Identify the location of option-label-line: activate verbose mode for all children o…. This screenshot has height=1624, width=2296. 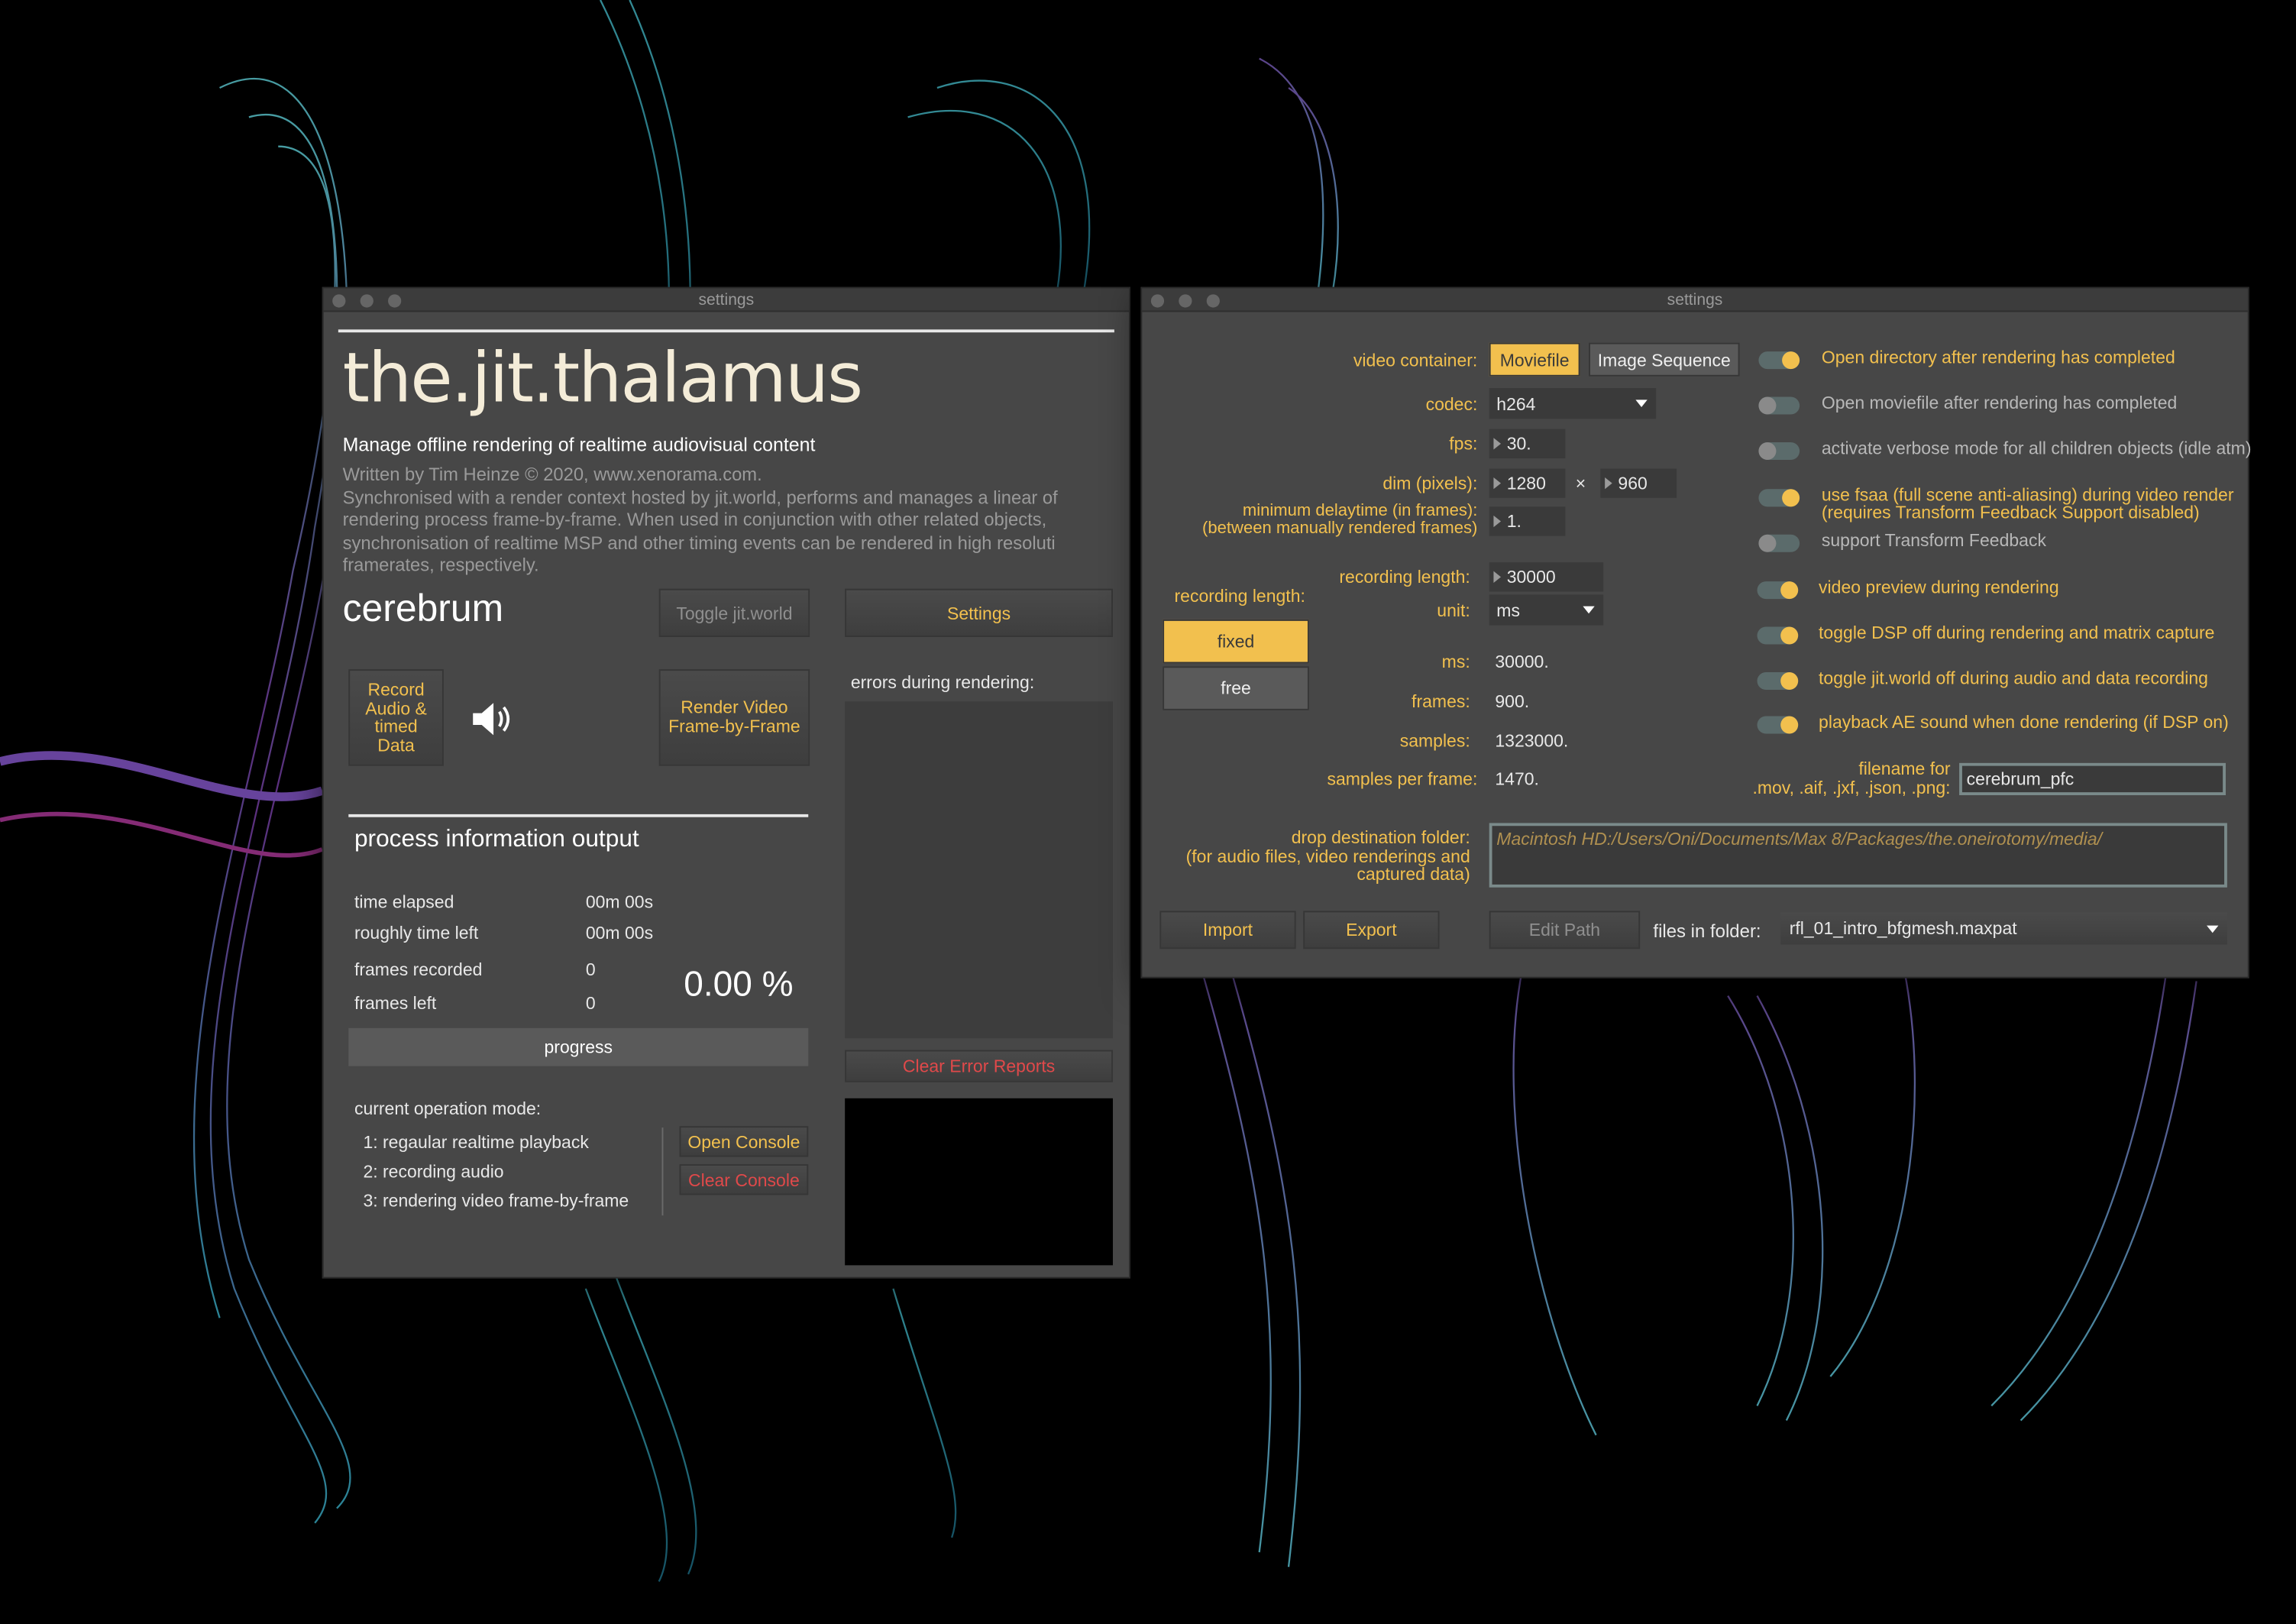
(2036, 448).